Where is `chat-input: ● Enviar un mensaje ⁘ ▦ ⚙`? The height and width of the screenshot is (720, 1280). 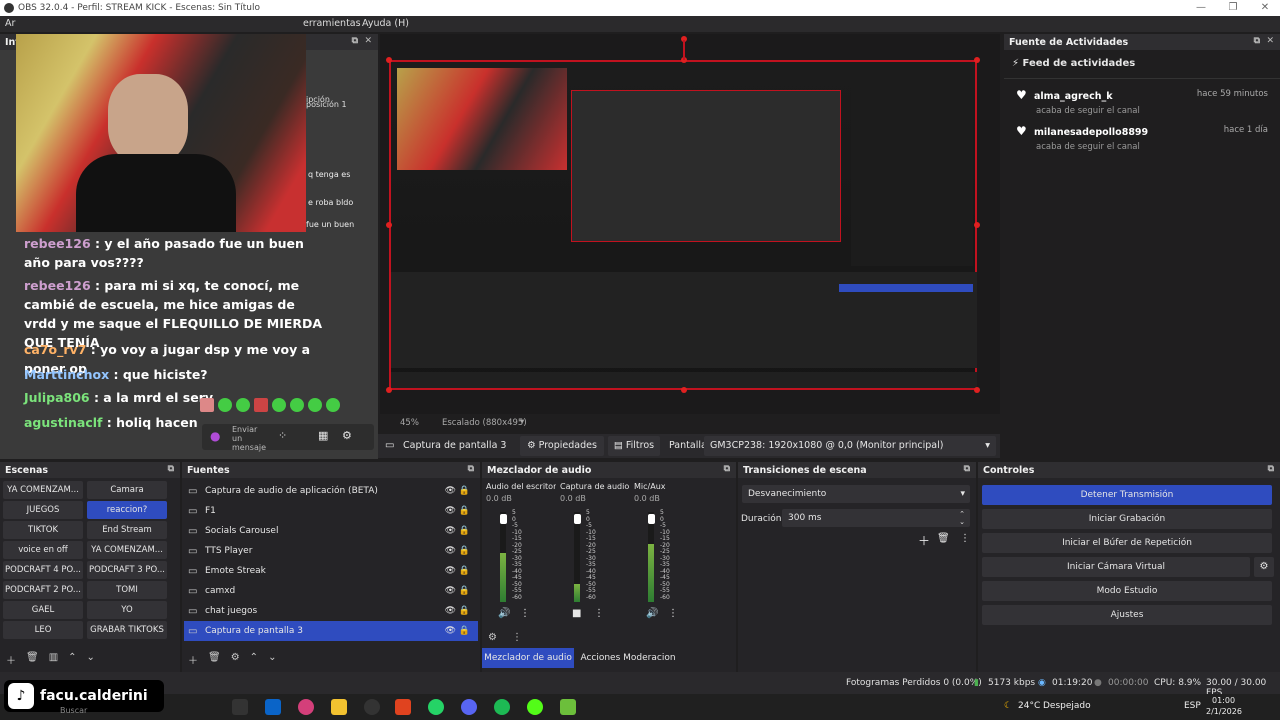
chat-input: ● Enviar un mensaje ⁘ ▦ ⚙ is located at coordinates (288, 438).